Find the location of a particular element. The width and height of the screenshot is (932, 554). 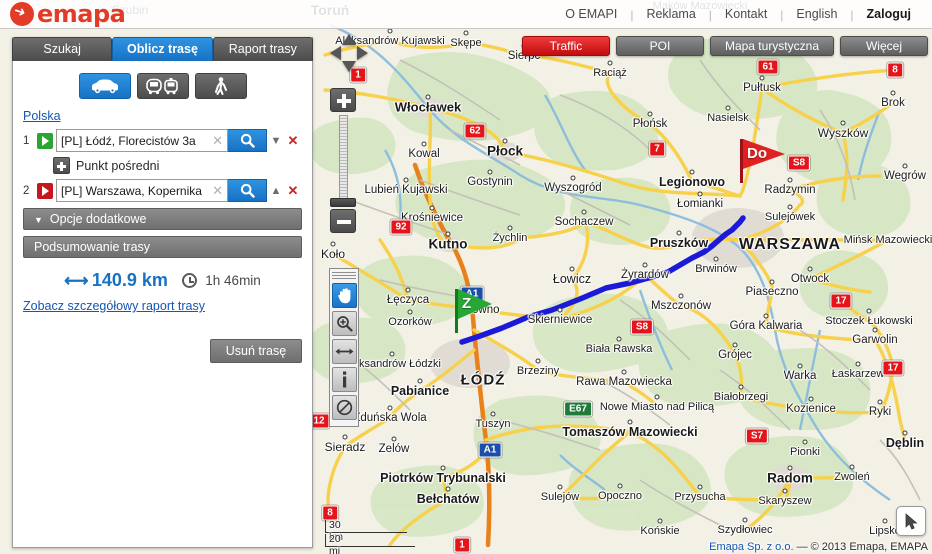

nav-reklama: Reklama is located at coordinates (670, 14).